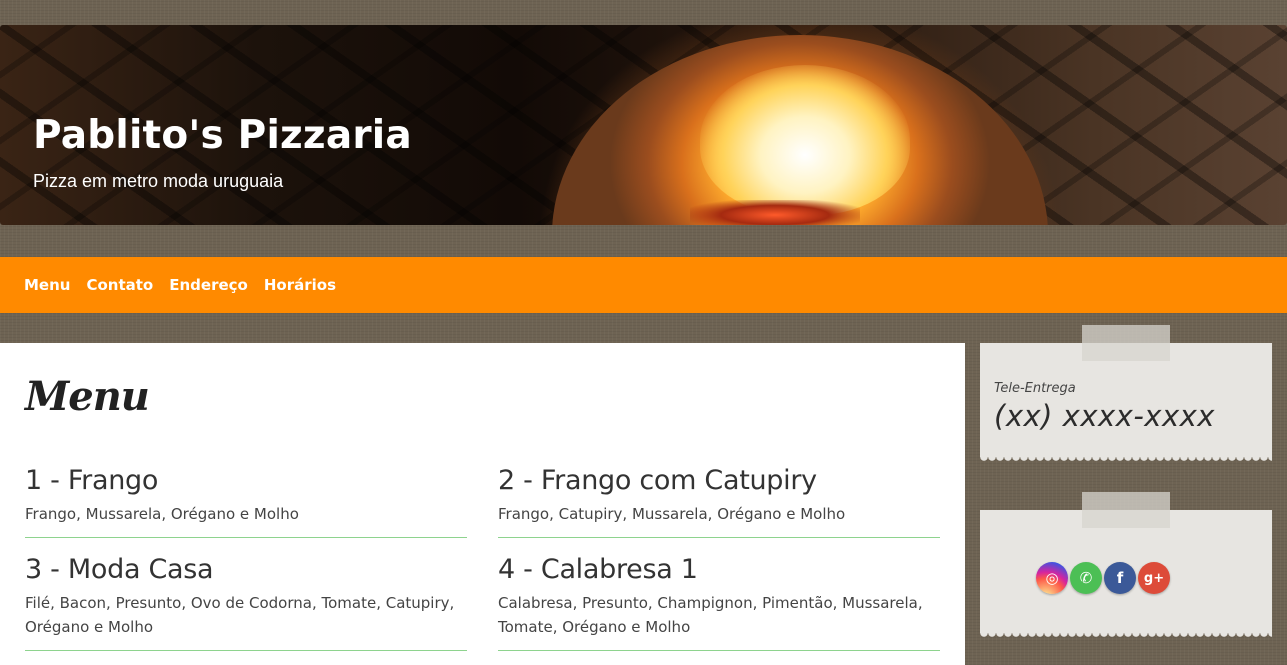  I want to click on nav-item-menu: Menu, so click(47, 285).